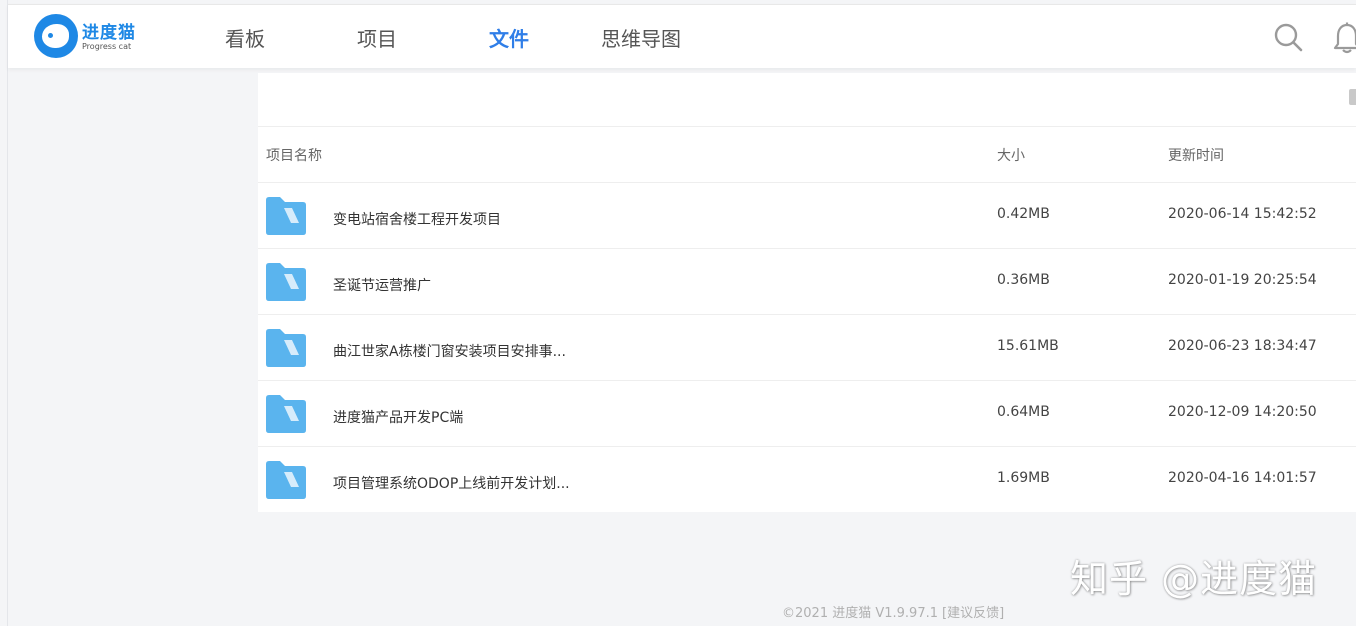 Image resolution: width=1356 pixels, height=626 pixels. Describe the element at coordinates (1023, 478) in the screenshot. I see `file-size: 1.69MB` at that location.